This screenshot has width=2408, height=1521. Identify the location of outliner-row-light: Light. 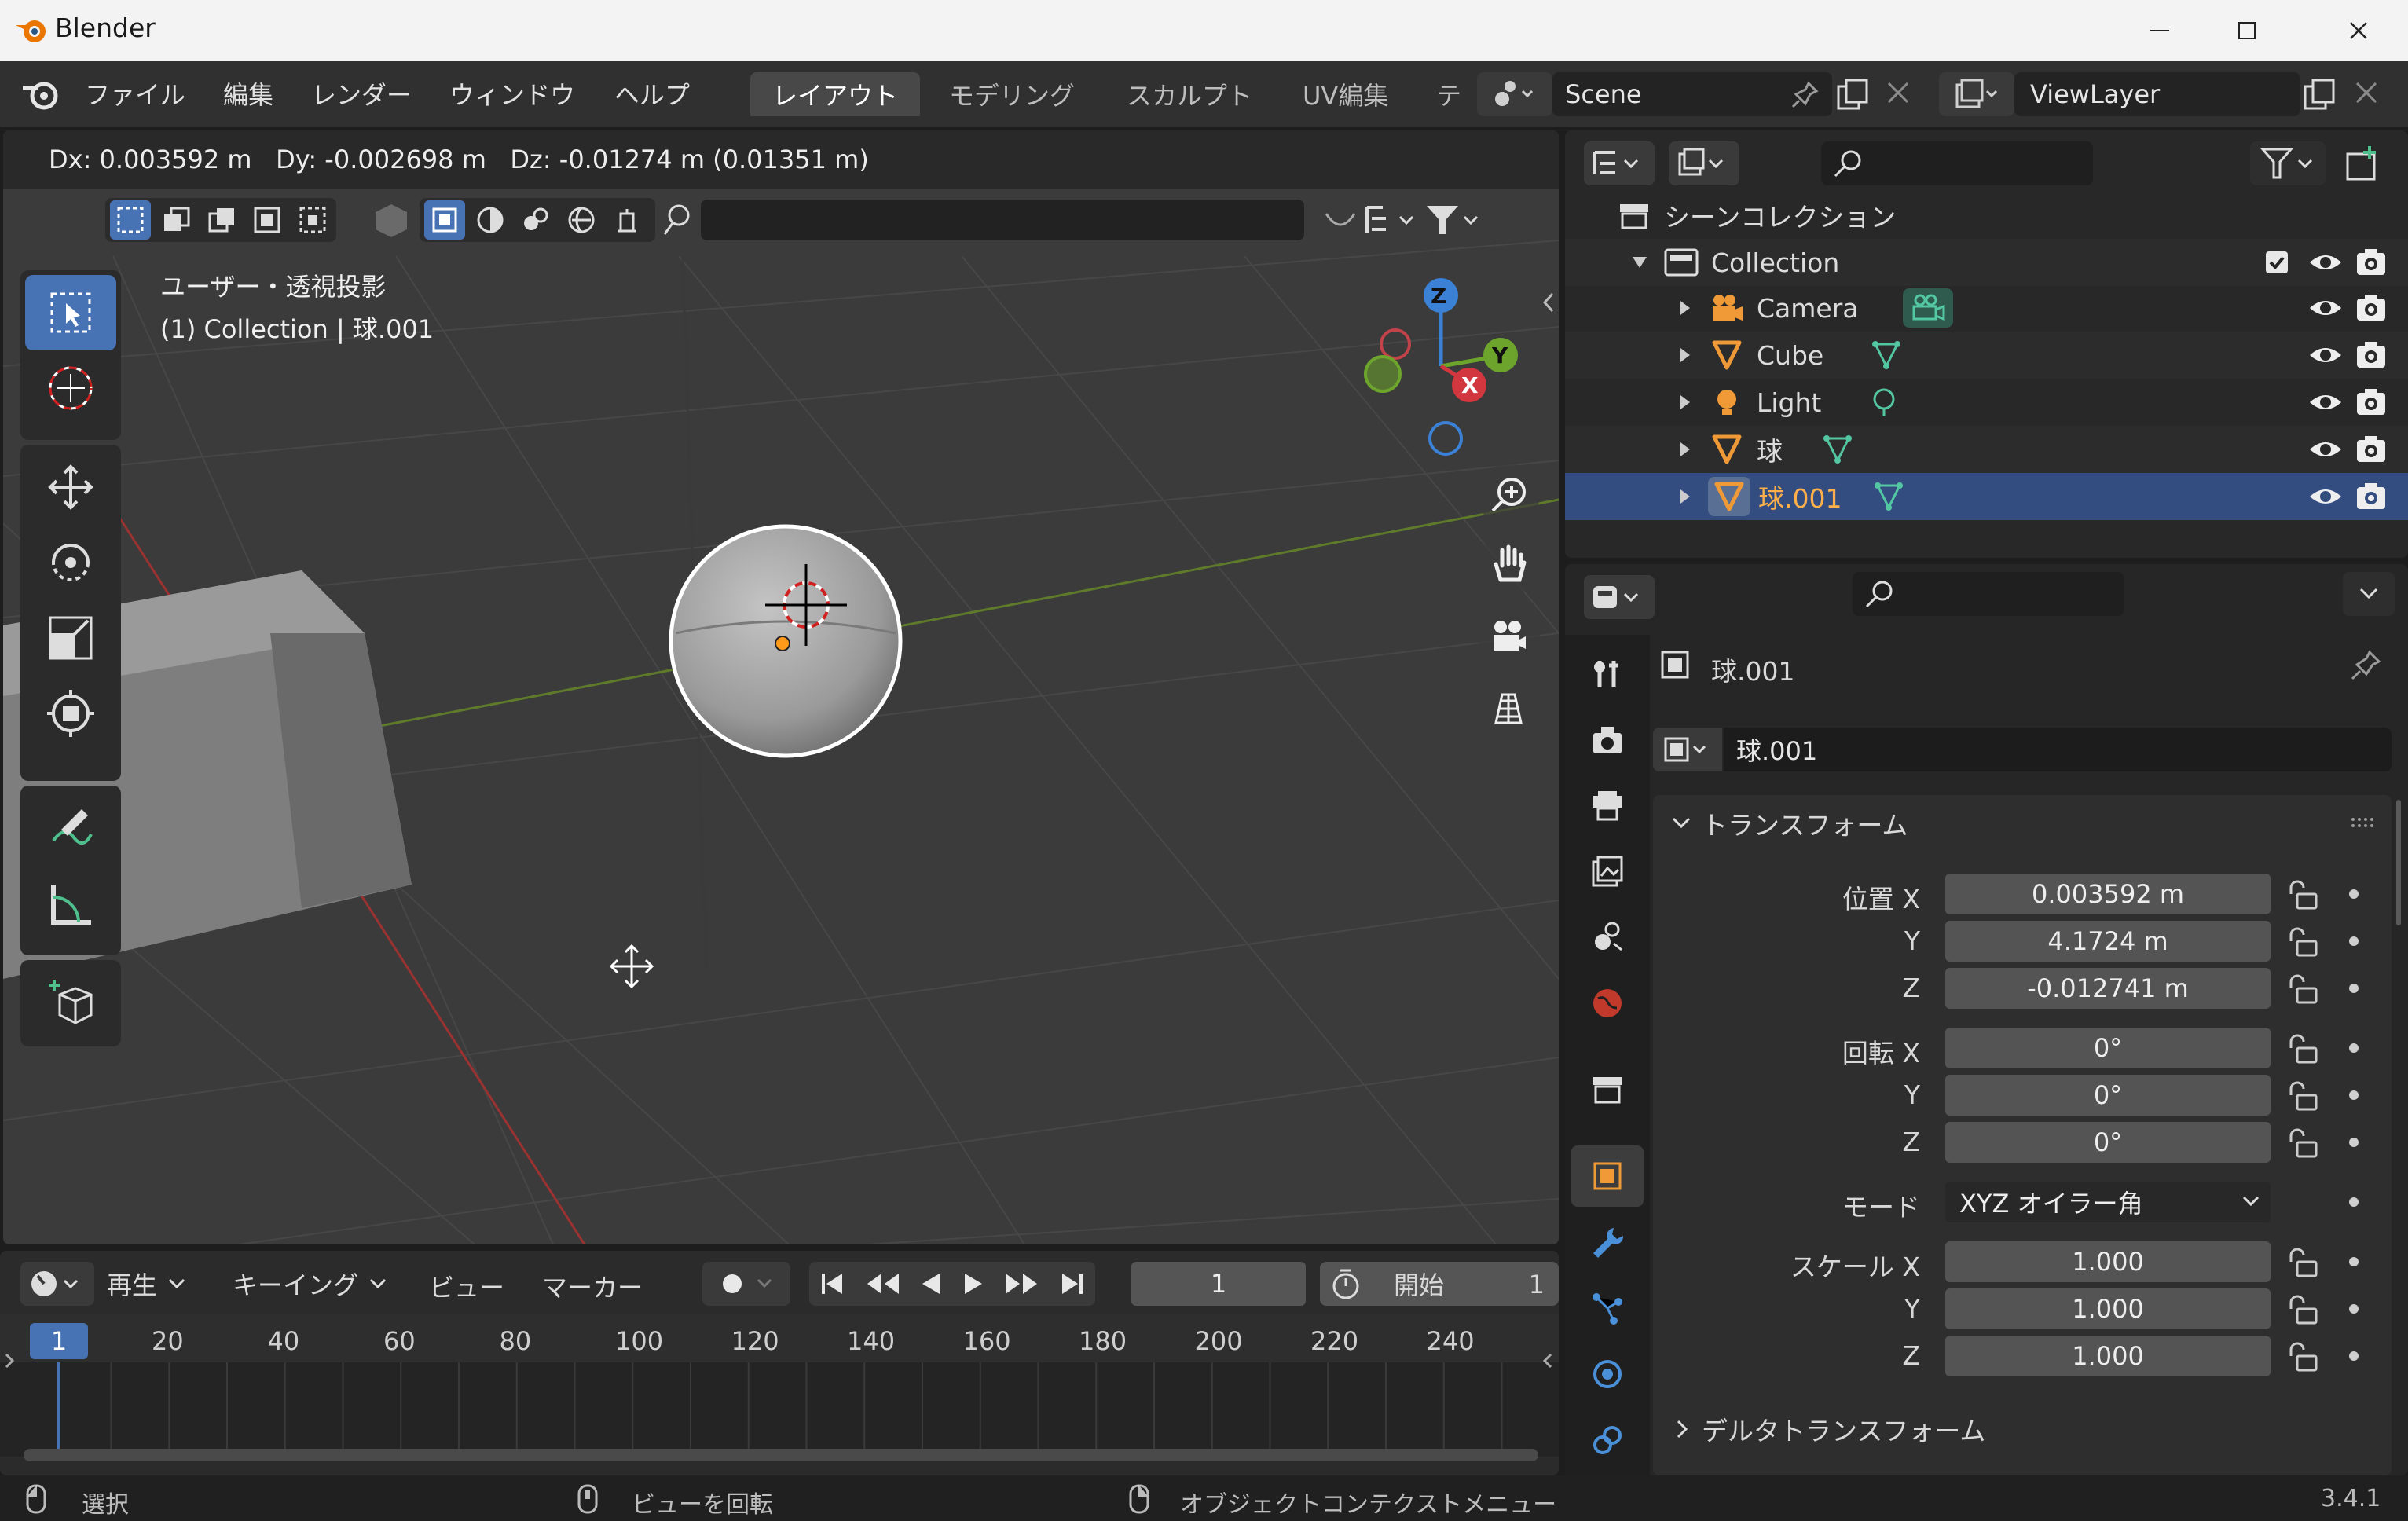
(1986, 402).